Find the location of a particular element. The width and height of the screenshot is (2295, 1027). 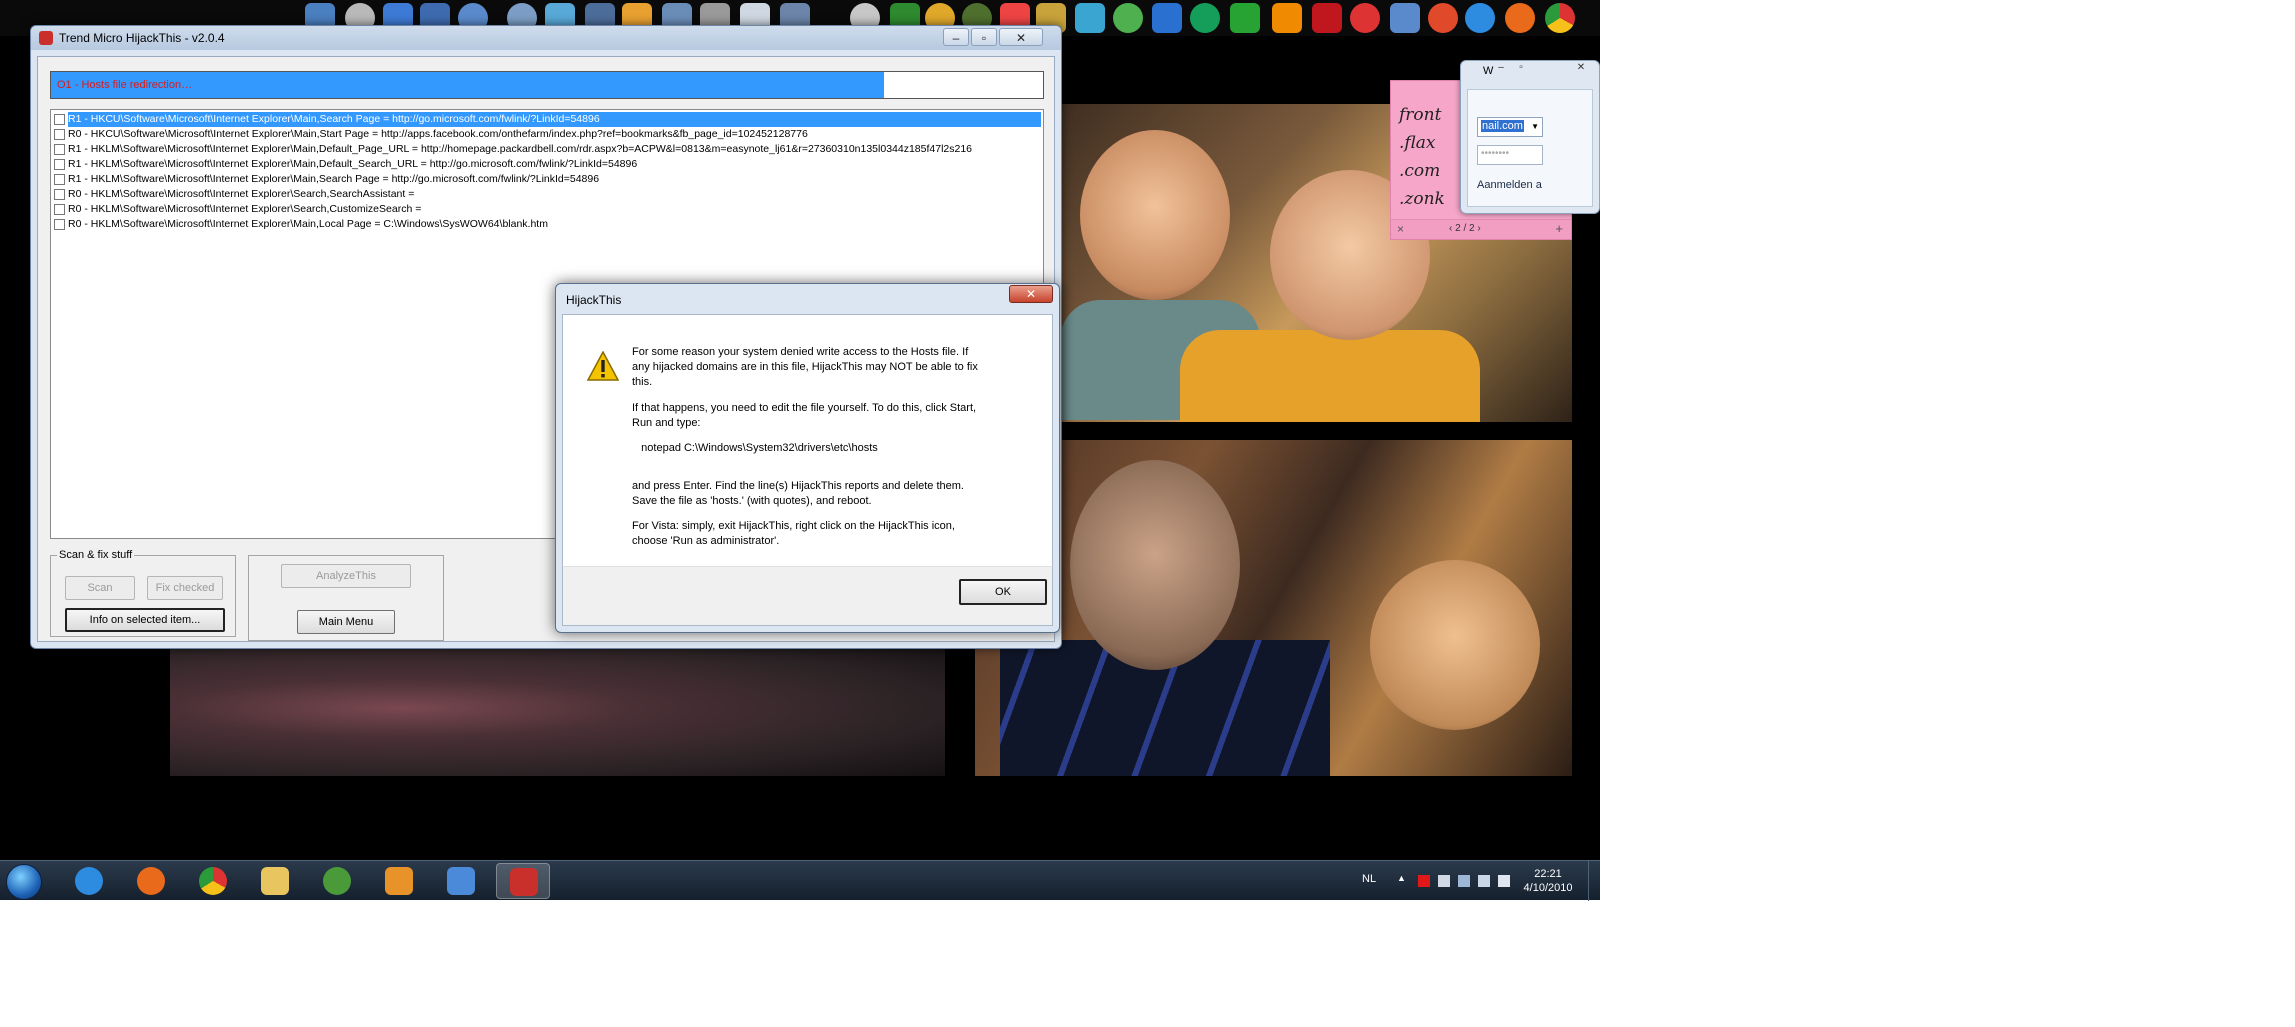

sticky-page-count: 2 / 2 is located at coordinates (1465, 228).